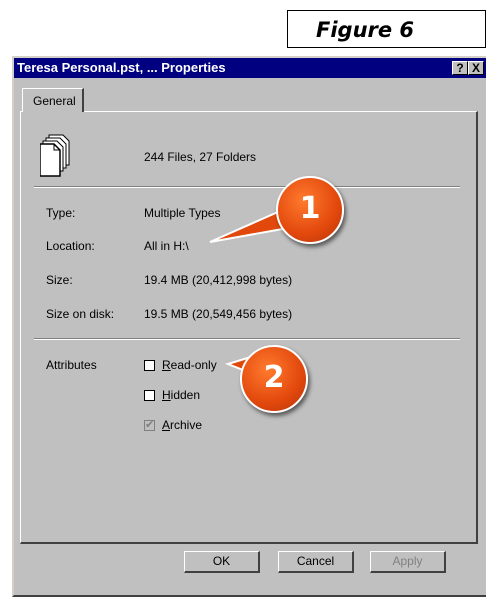  What do you see at coordinates (149, 395) in the screenshot?
I see `hidden-checkbox` at bounding box center [149, 395].